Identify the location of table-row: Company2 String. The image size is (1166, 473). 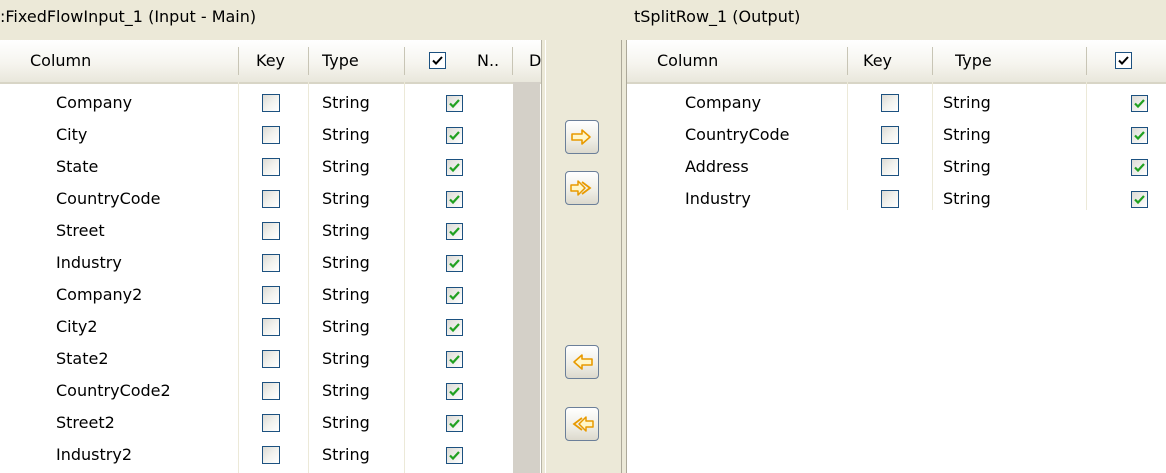
(270, 295).